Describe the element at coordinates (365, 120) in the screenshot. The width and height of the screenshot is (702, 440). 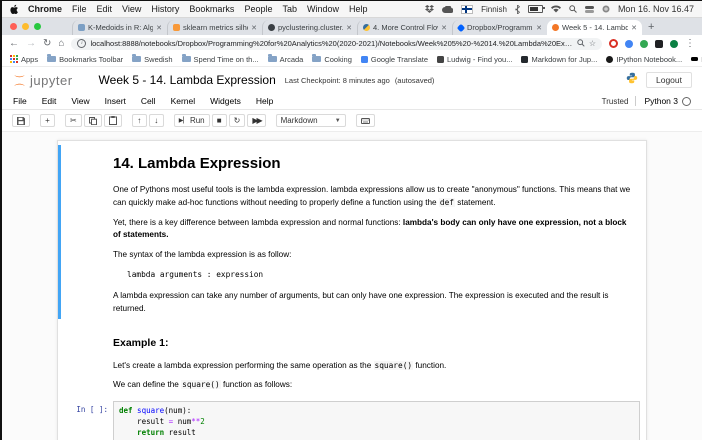
I see `command-palette-button` at that location.